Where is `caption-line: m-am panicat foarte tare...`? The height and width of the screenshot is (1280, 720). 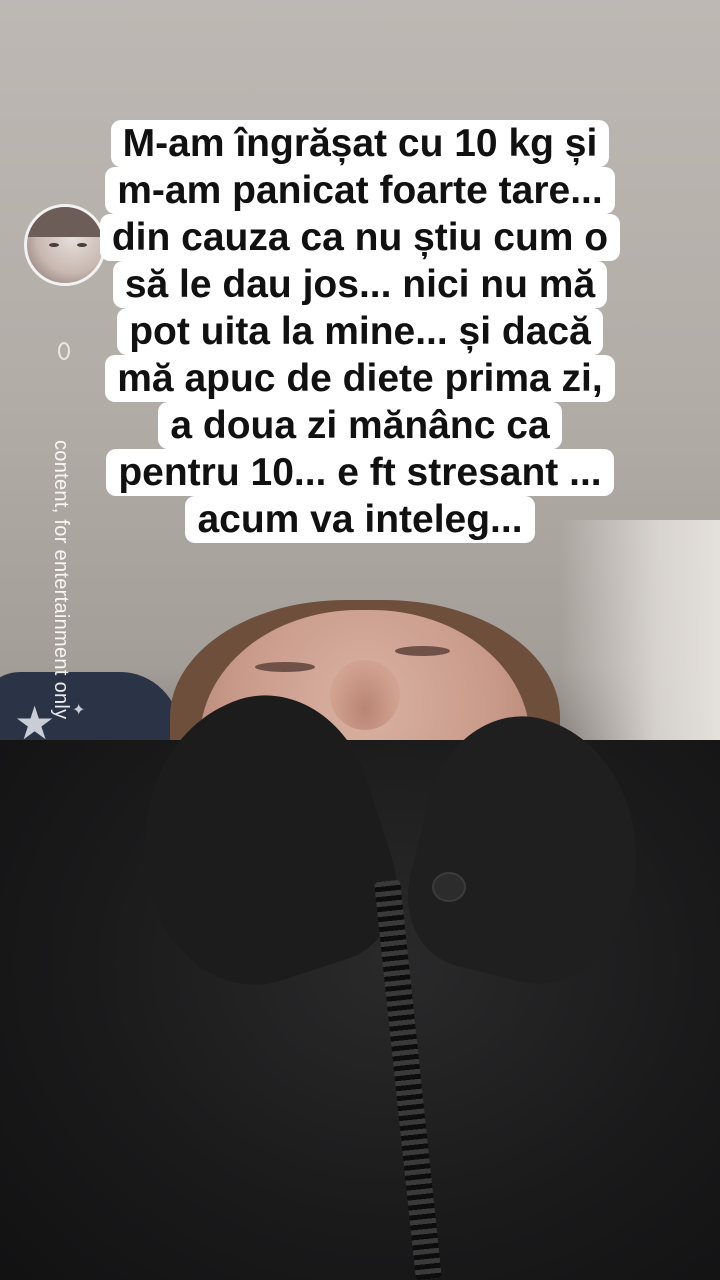 caption-line: m-am panicat foarte tare... is located at coordinates (360, 190).